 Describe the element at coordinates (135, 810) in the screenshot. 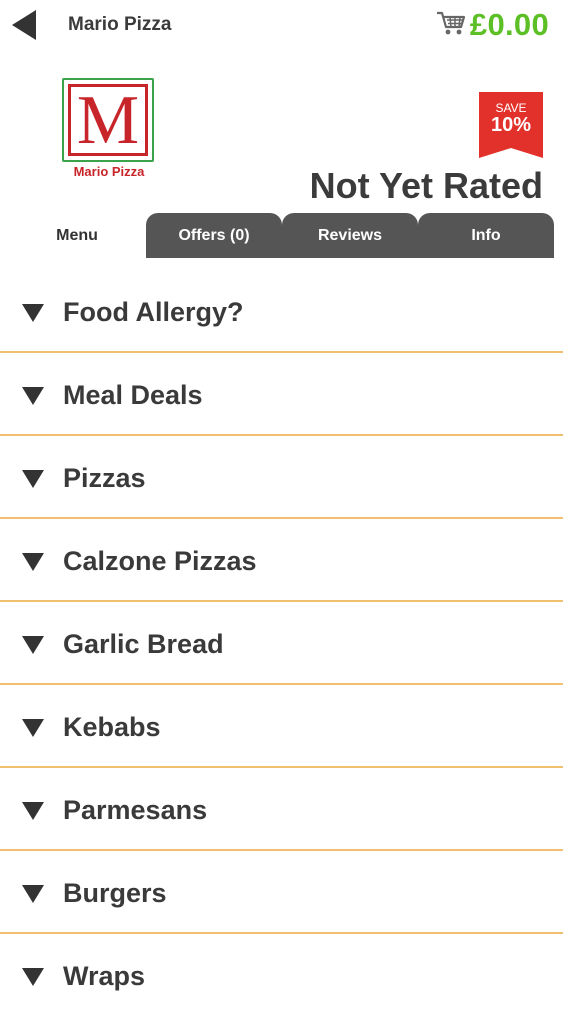

I see `category-label: Parmesans` at that location.